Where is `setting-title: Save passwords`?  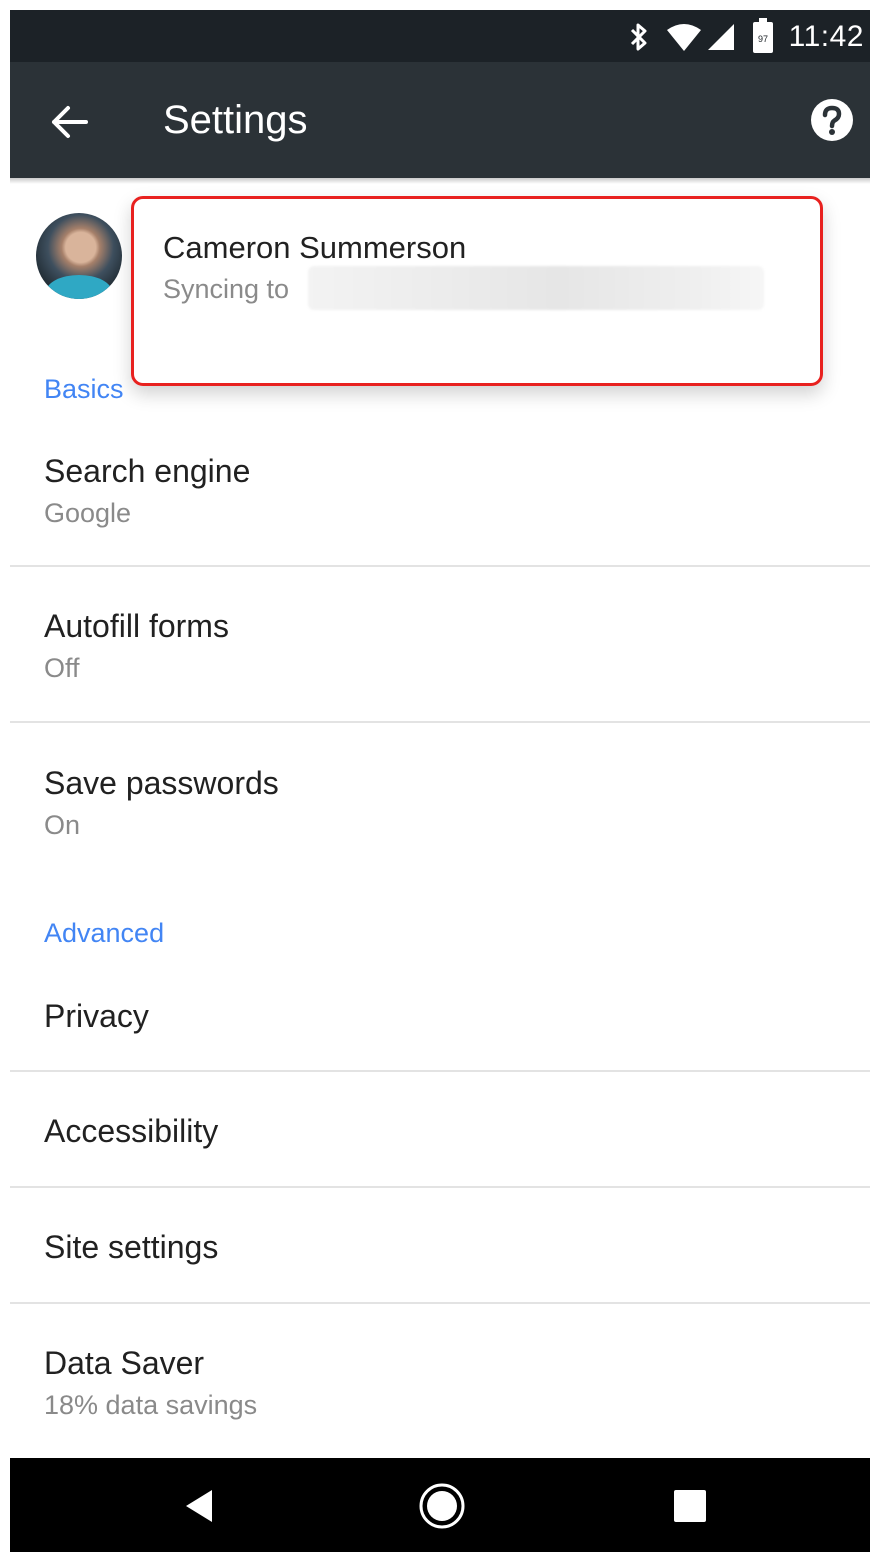
setting-title: Save passwords is located at coordinates (161, 783).